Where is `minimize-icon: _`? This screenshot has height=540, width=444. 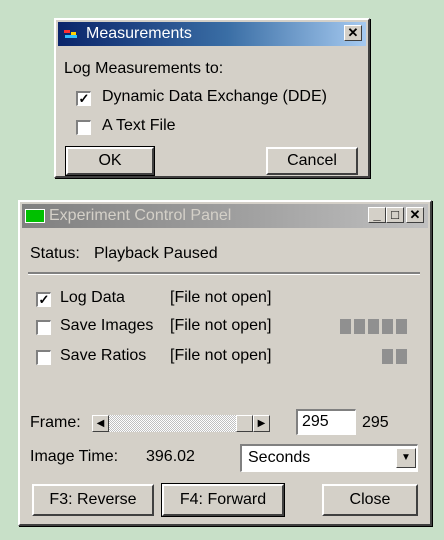
minimize-icon: _ is located at coordinates (377, 215).